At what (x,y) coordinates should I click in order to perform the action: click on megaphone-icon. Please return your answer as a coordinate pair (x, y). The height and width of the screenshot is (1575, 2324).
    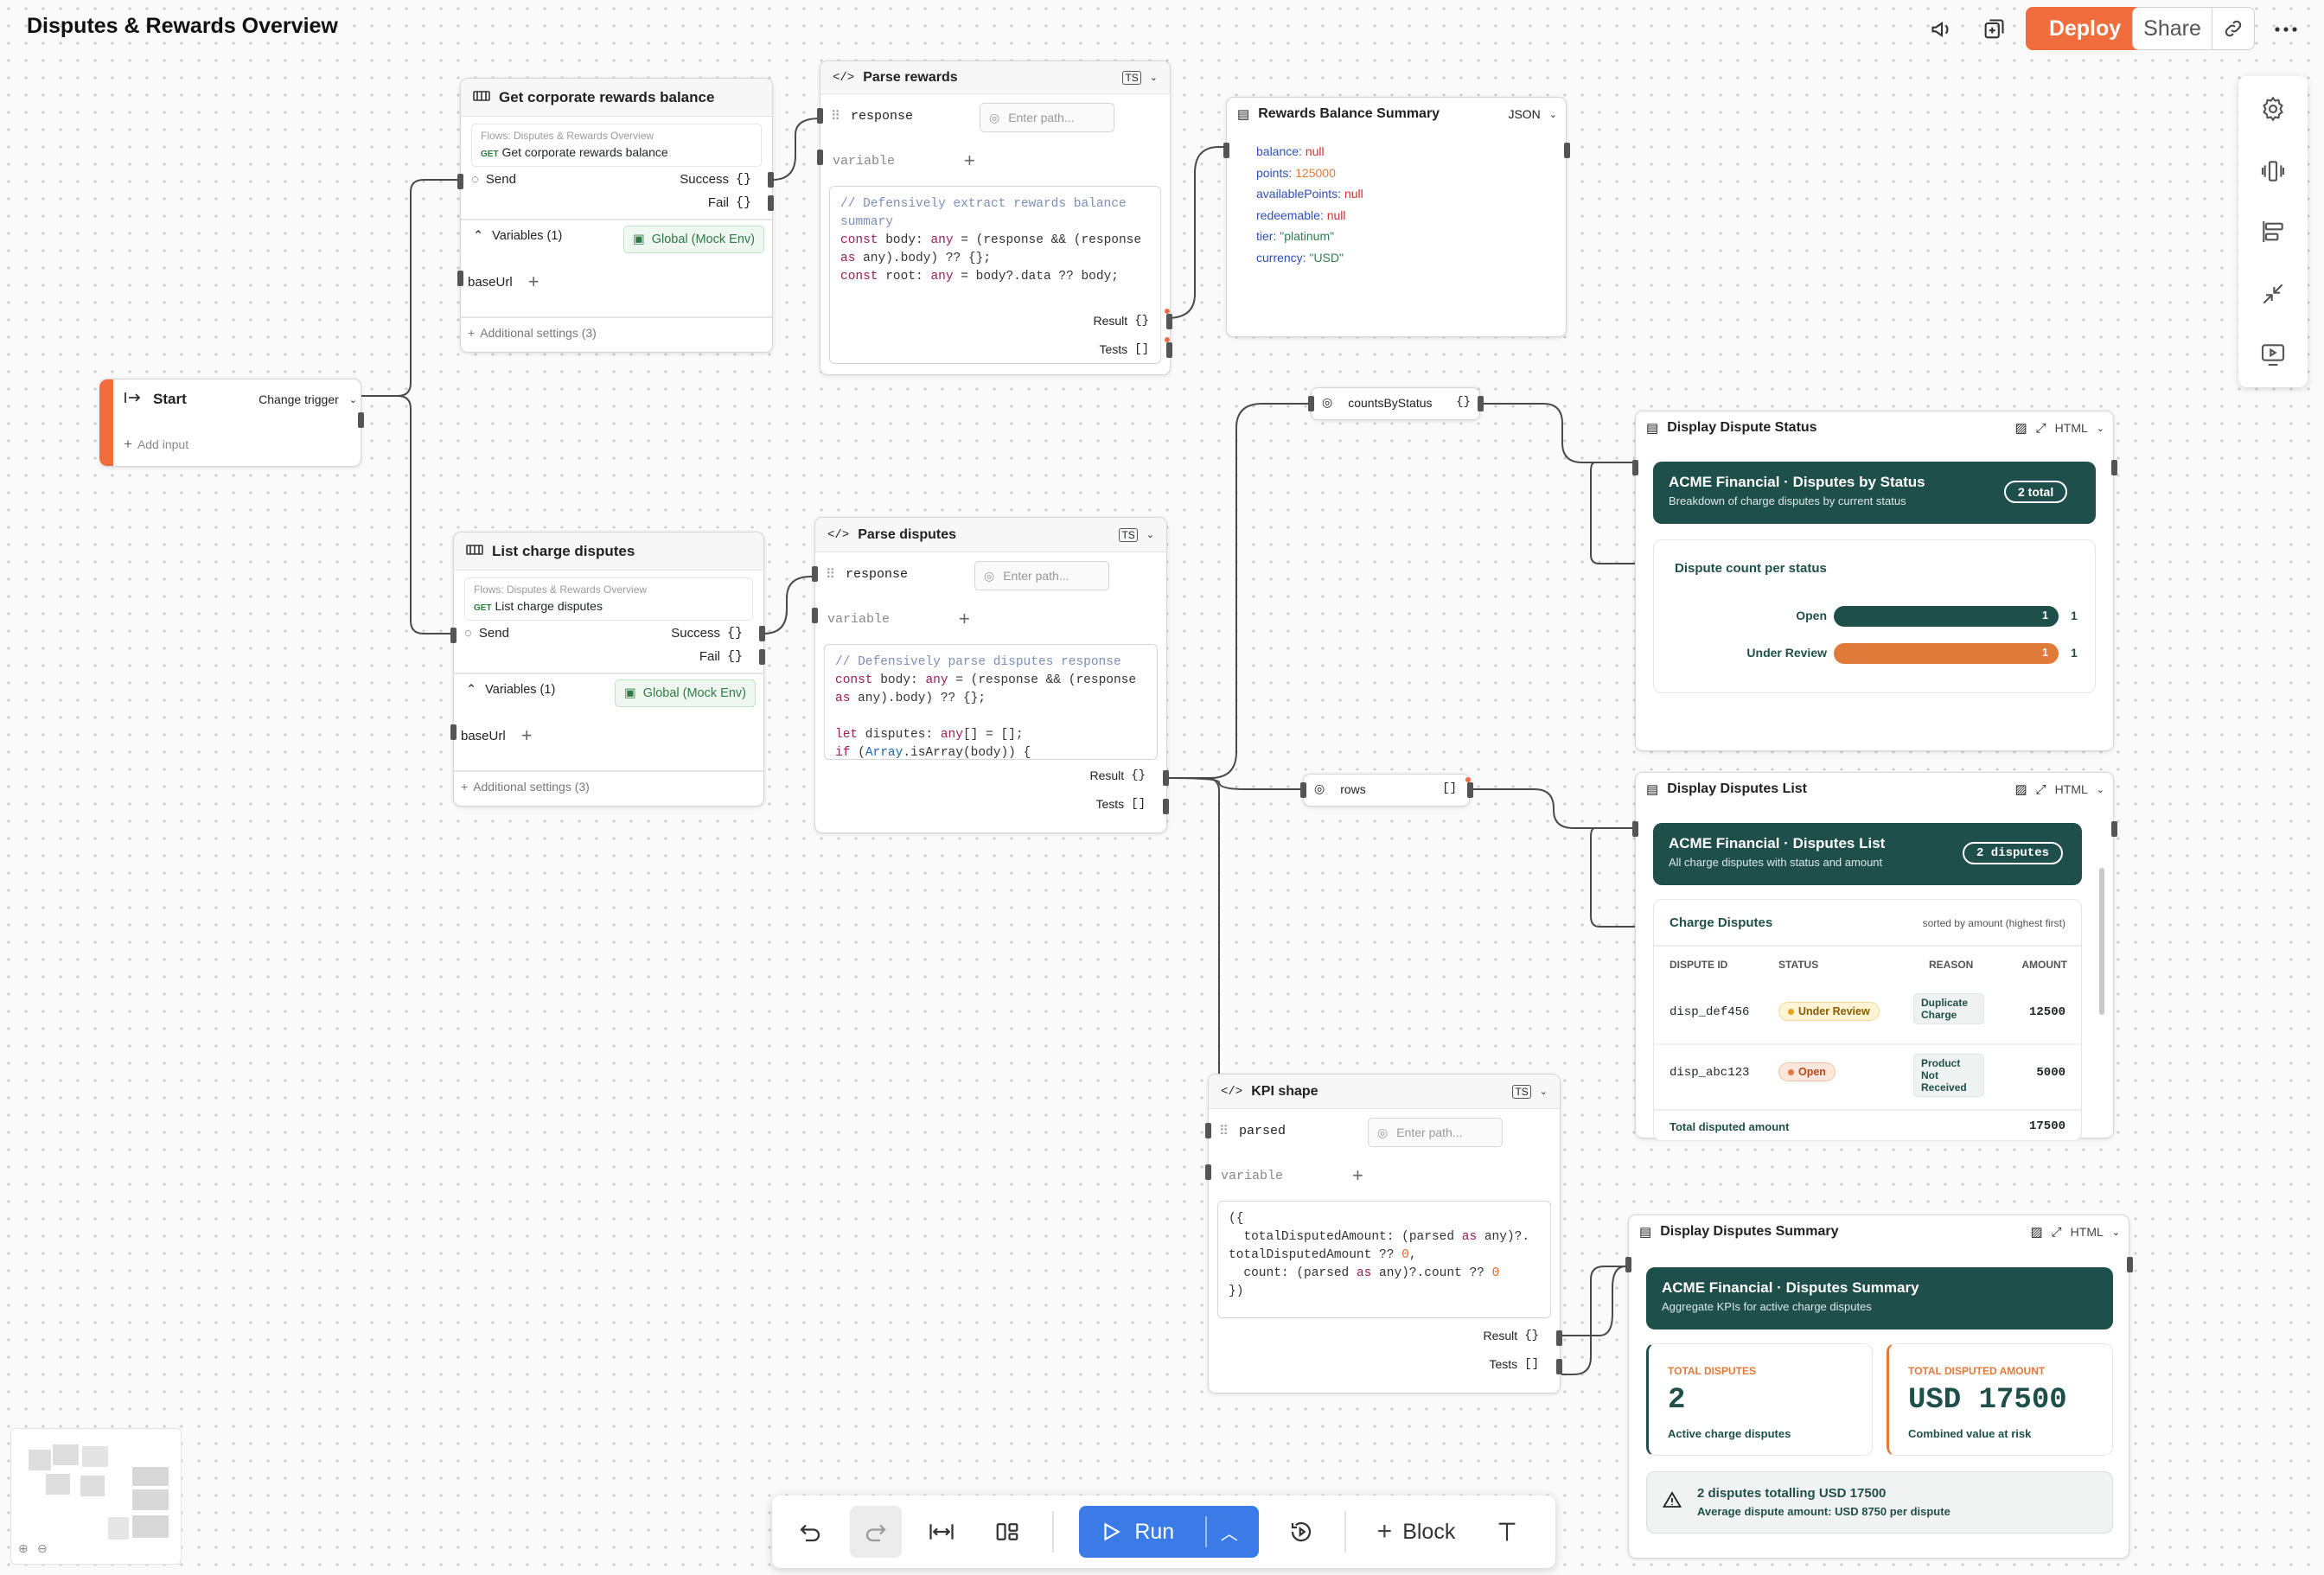
    Looking at the image, I should click on (1942, 29).